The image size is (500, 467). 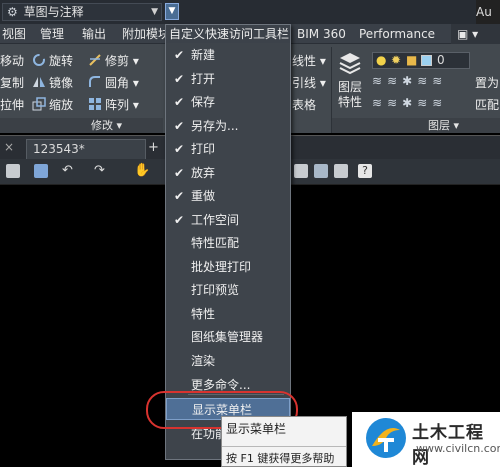 I want to click on move-label: 移动, so click(x=12, y=61).